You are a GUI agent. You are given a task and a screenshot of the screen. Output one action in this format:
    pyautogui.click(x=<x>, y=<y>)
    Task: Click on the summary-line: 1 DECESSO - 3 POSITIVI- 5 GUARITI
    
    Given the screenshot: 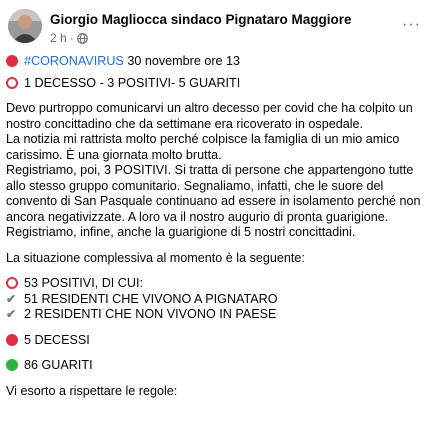 What is the action you would take?
    pyautogui.click(x=216, y=84)
    